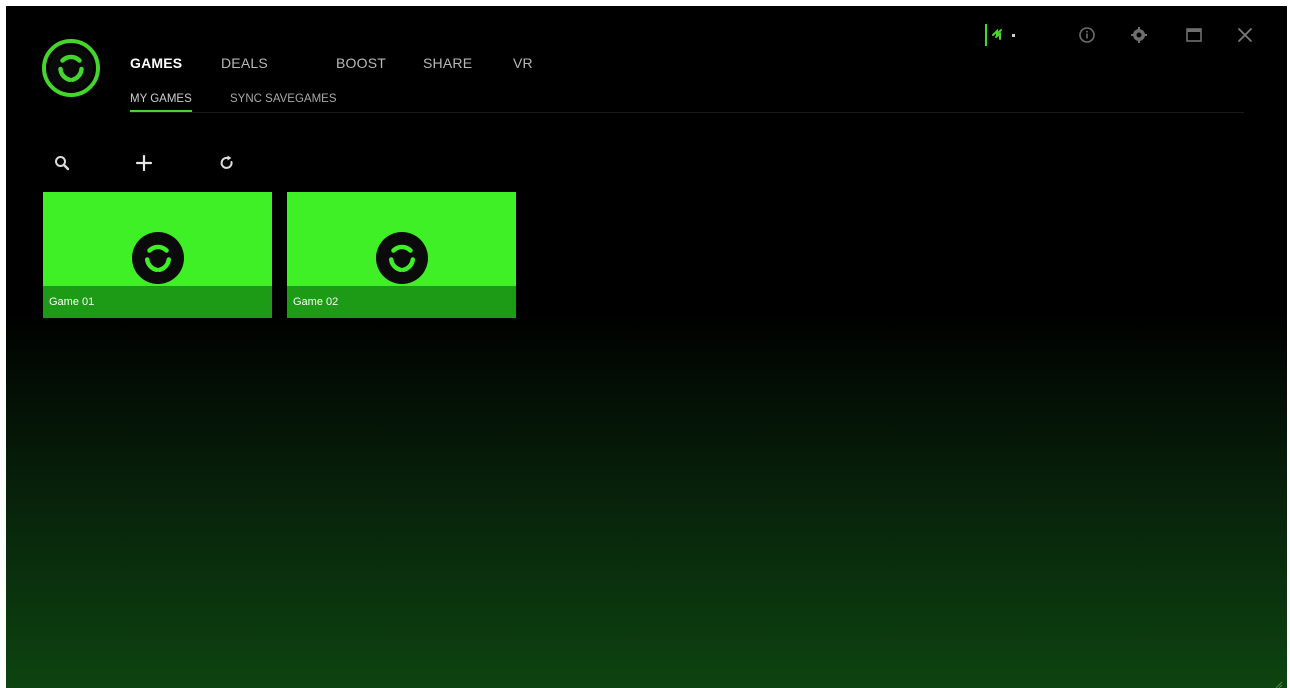 This screenshot has height=688, width=1290. What do you see at coordinates (361, 63) in the screenshot?
I see `tab-boost: BOOST` at bounding box center [361, 63].